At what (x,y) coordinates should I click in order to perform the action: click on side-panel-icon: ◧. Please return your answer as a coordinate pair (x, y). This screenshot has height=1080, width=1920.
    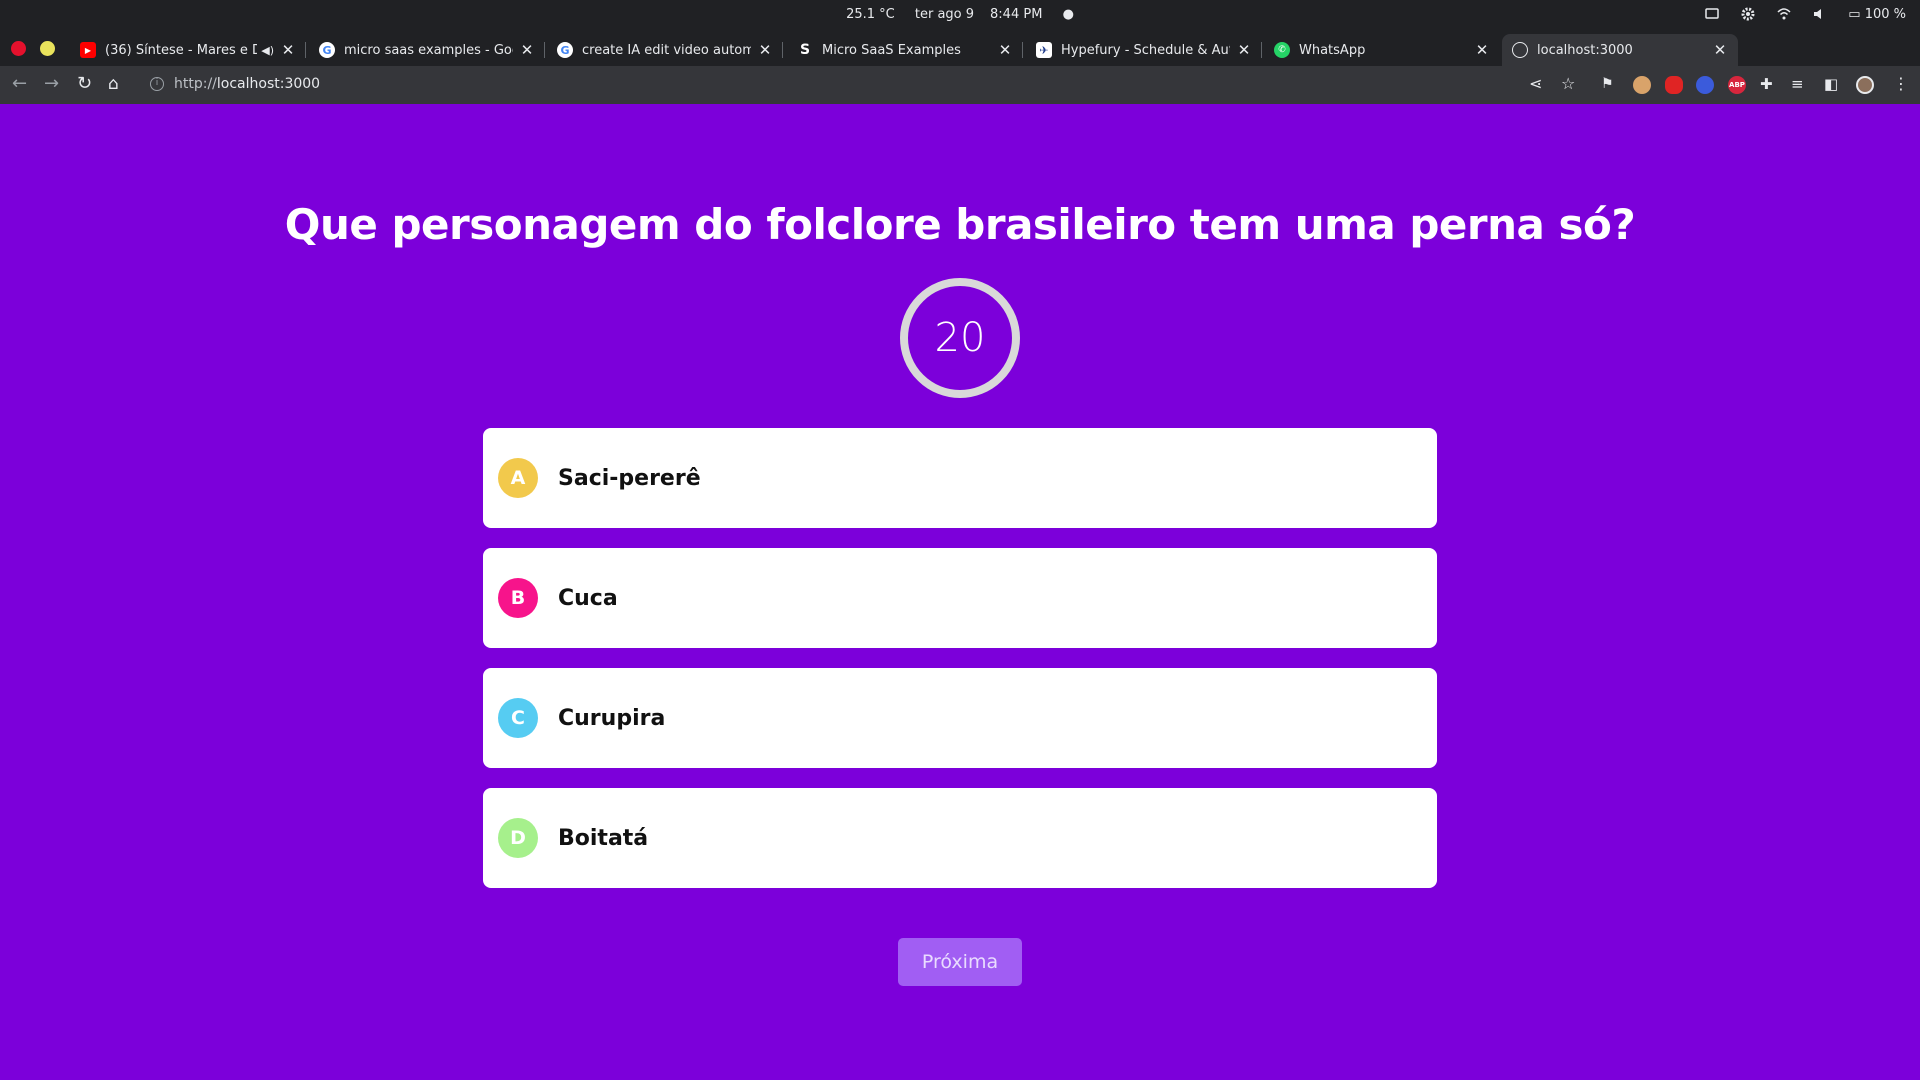
    Looking at the image, I should click on (1831, 84).